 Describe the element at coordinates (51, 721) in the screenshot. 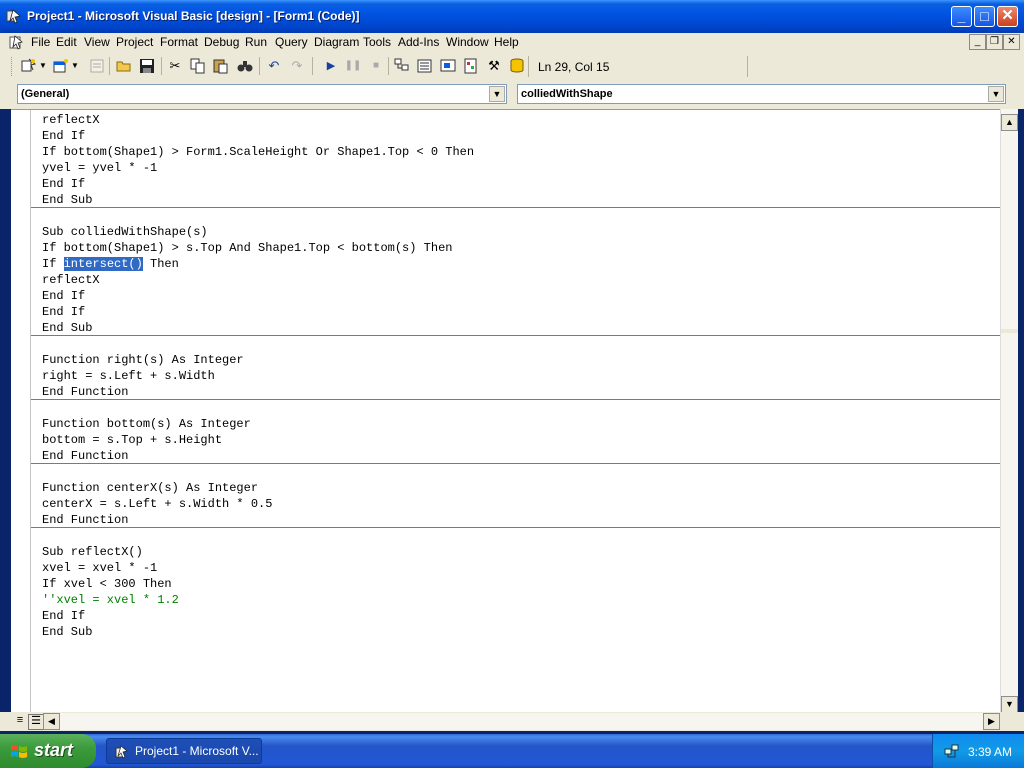

I see `scroll-left-button: ◀` at that location.